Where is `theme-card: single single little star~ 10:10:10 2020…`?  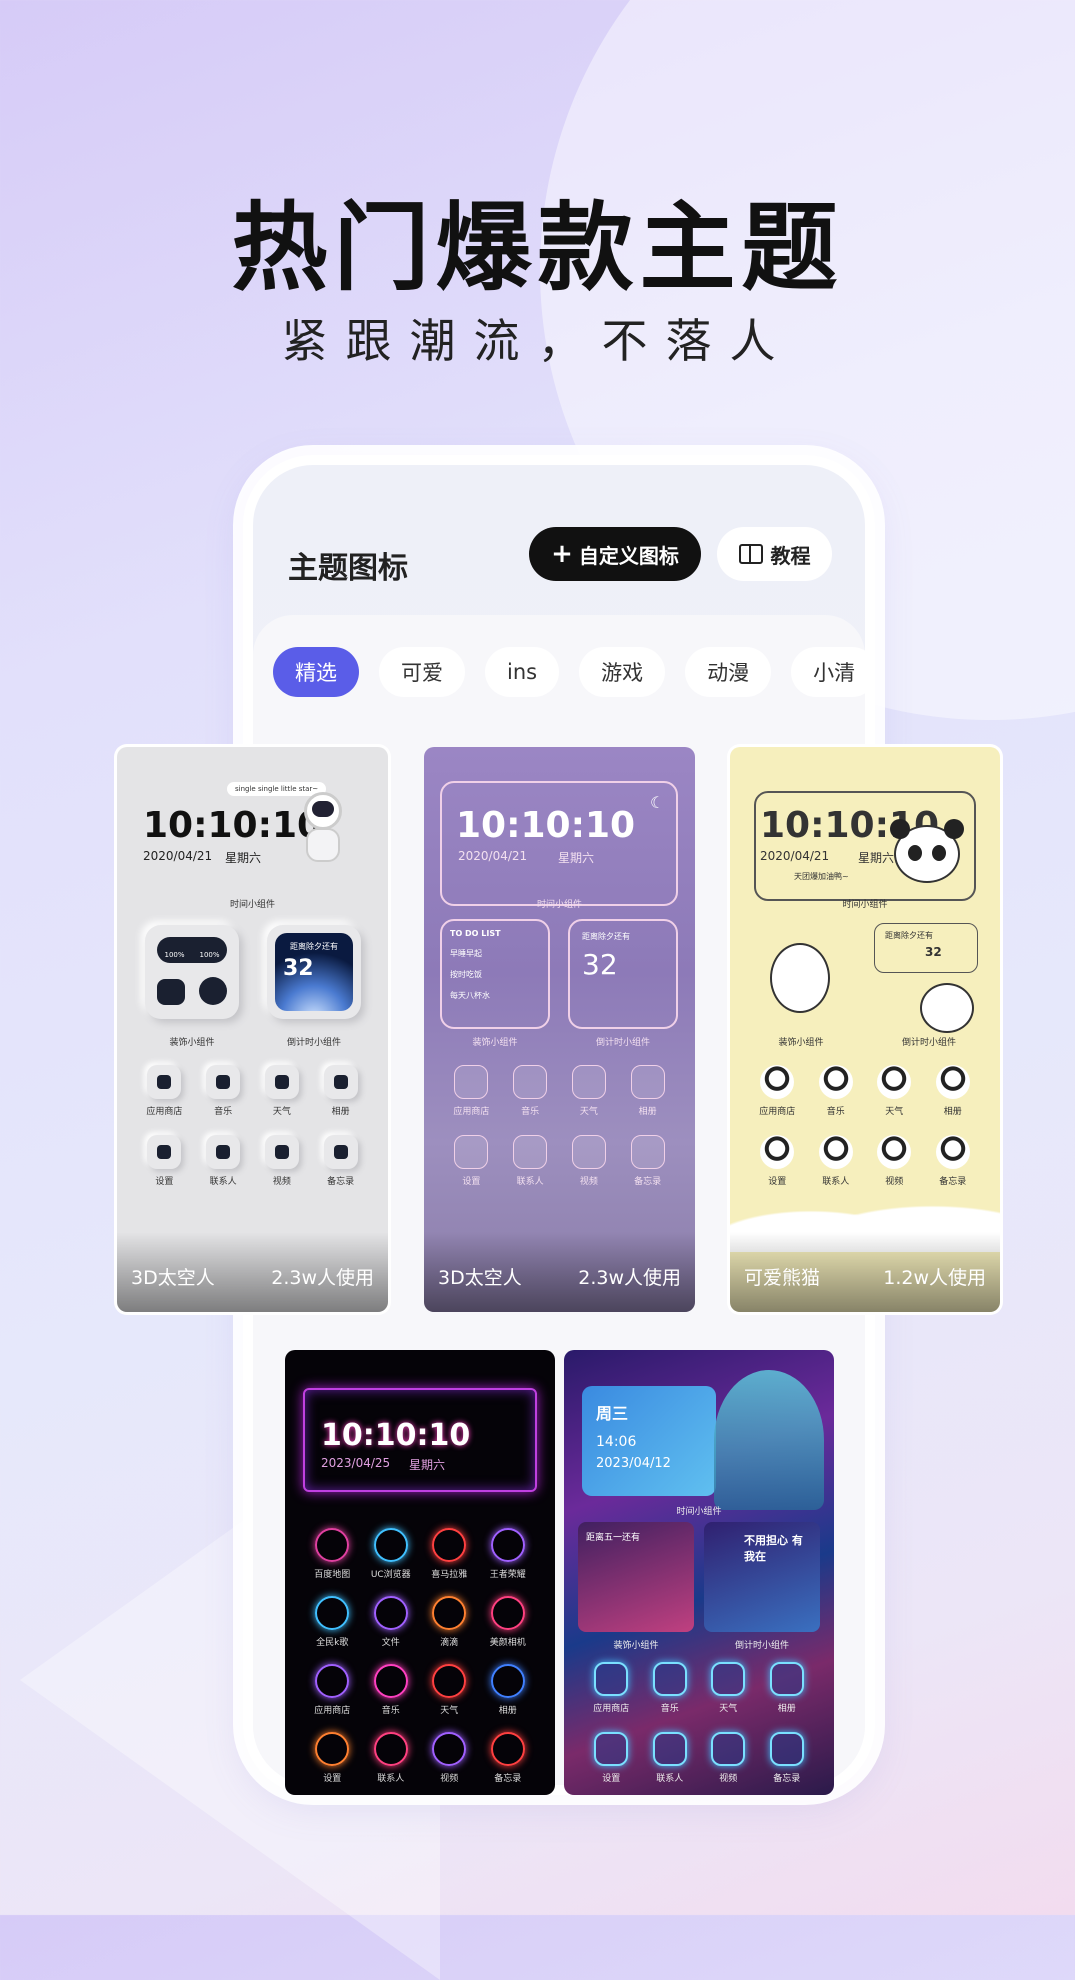 theme-card: single single little star~ 10:10:10 2020… is located at coordinates (252, 1029).